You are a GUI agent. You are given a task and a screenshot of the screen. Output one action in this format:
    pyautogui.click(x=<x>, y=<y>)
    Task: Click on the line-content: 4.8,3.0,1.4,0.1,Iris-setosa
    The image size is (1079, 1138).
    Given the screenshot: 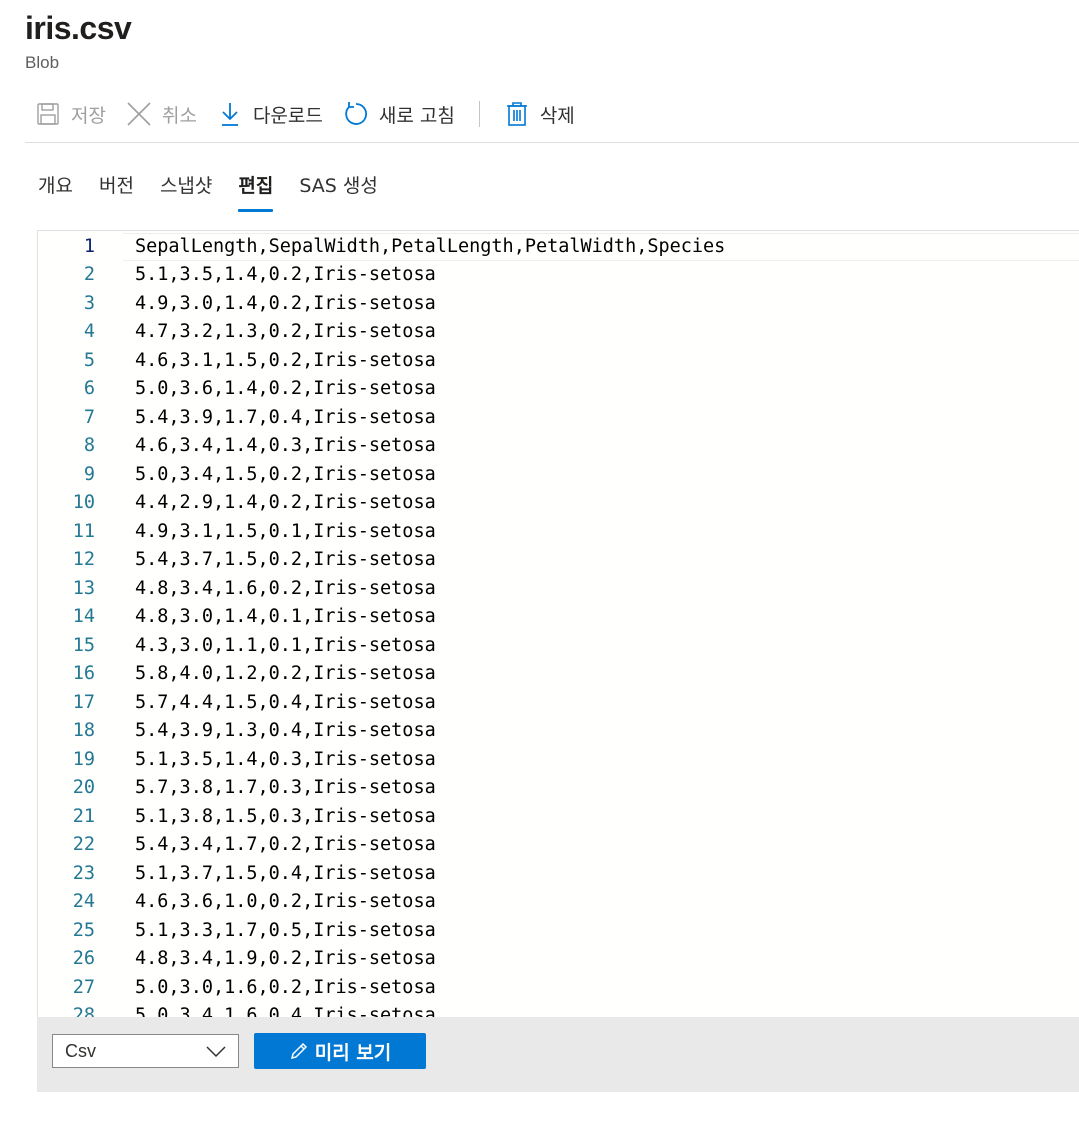 What is the action you would take?
    pyautogui.click(x=285, y=616)
    